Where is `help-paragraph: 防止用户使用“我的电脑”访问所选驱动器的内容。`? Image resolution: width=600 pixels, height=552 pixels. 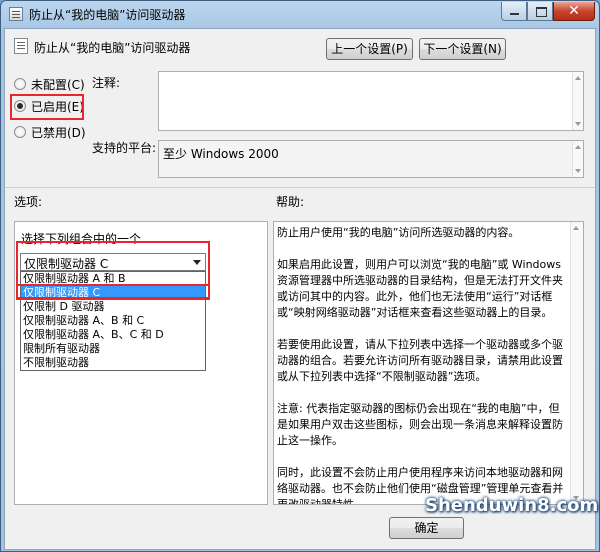 help-paragraph: 防止用户使用“我的电脑”访问所选驱动器的内容。 is located at coordinates (398, 232).